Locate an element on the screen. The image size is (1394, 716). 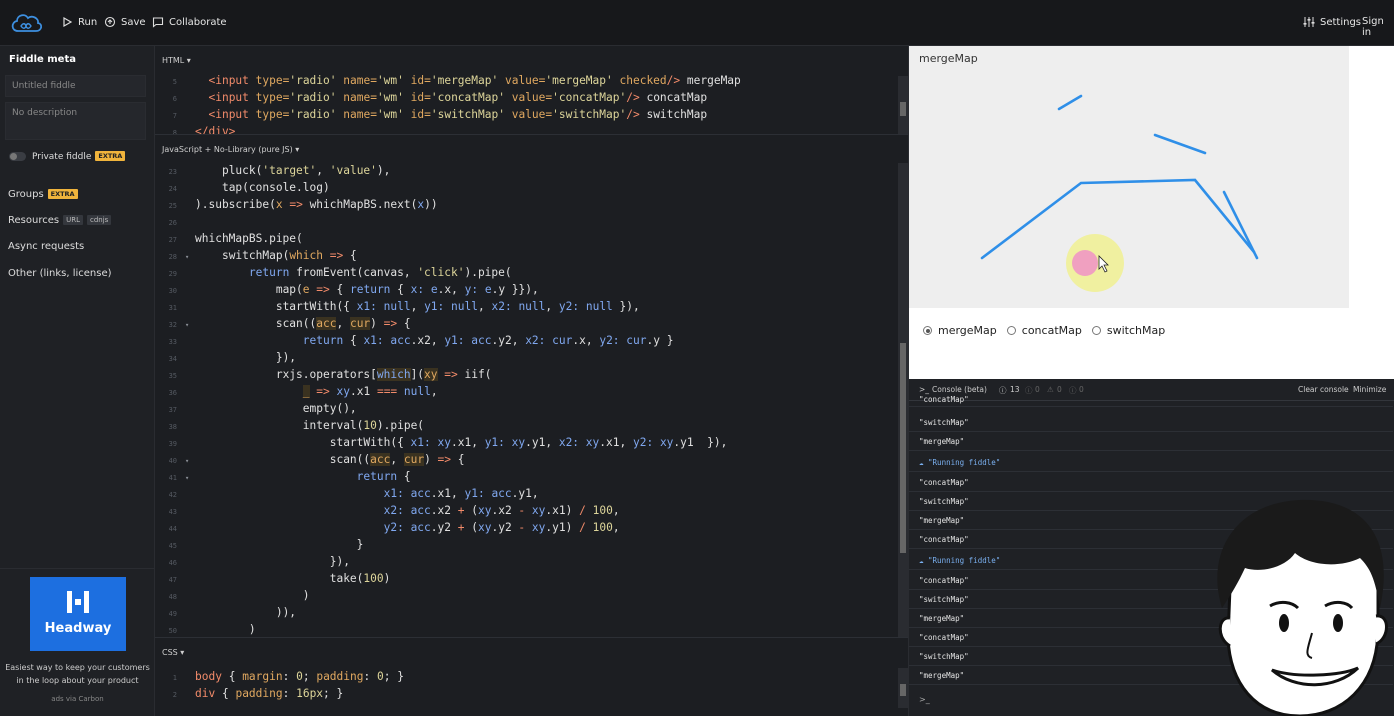
line-number: 31 is located at coordinates (172, 308).